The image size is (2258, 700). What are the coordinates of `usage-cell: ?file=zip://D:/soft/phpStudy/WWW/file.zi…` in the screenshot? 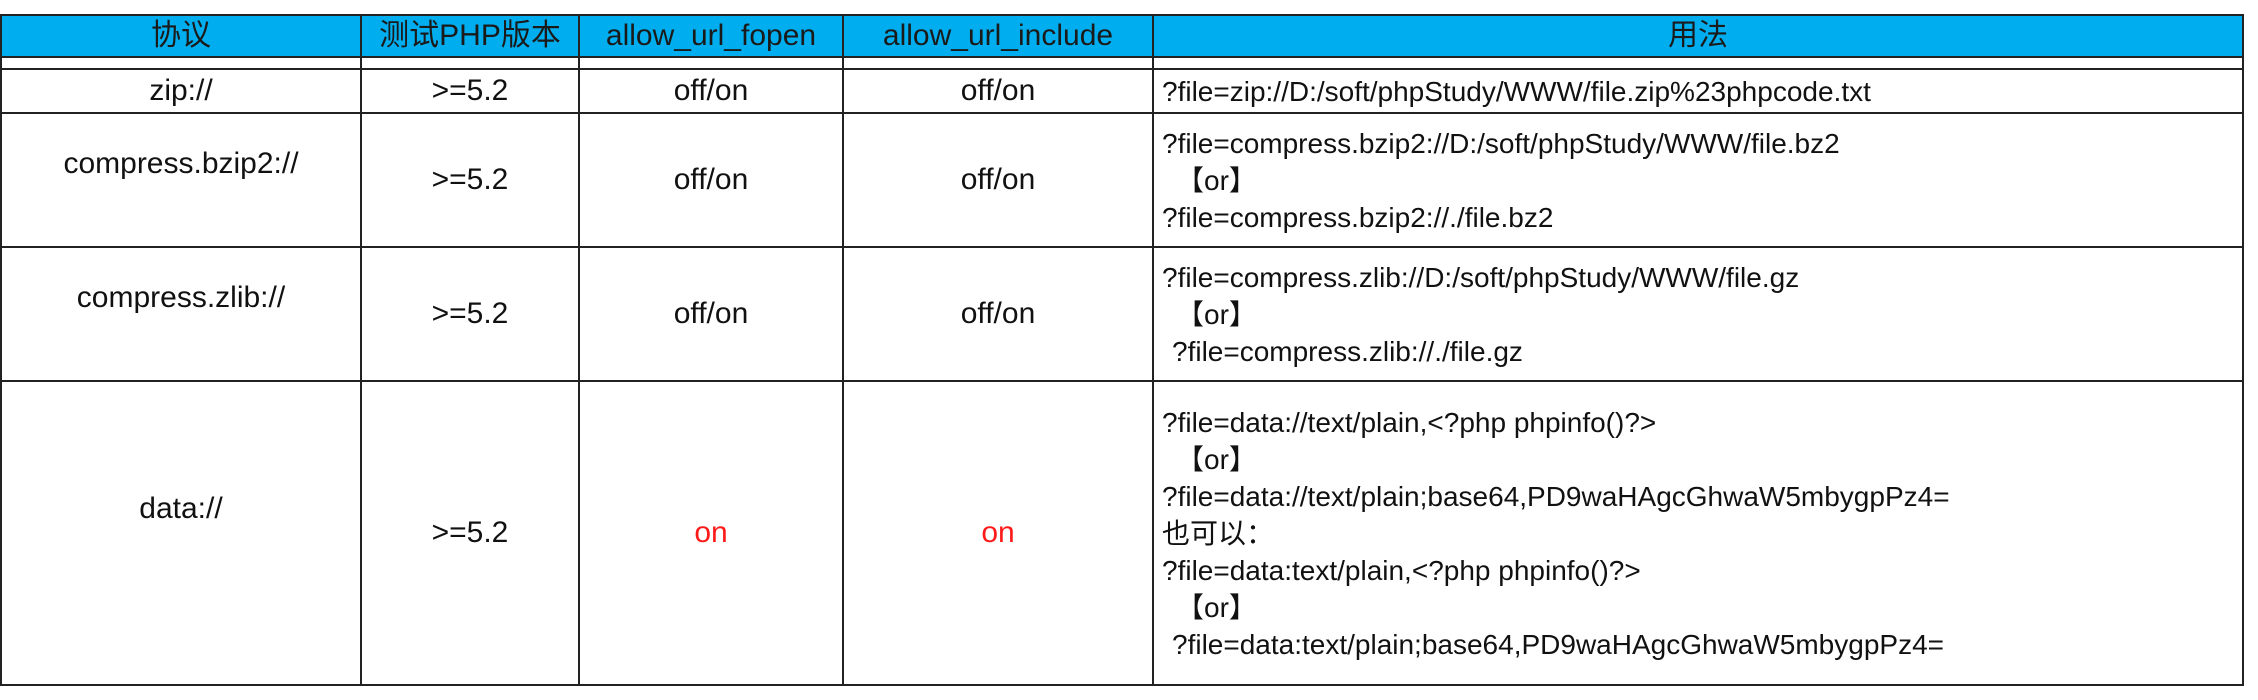 It's located at (1698, 91).